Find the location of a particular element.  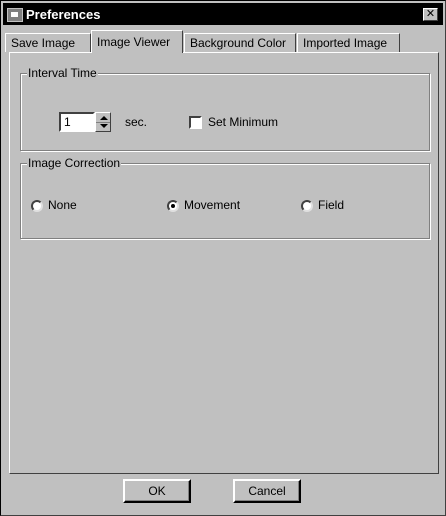

ok-button: OK is located at coordinates (157, 491).